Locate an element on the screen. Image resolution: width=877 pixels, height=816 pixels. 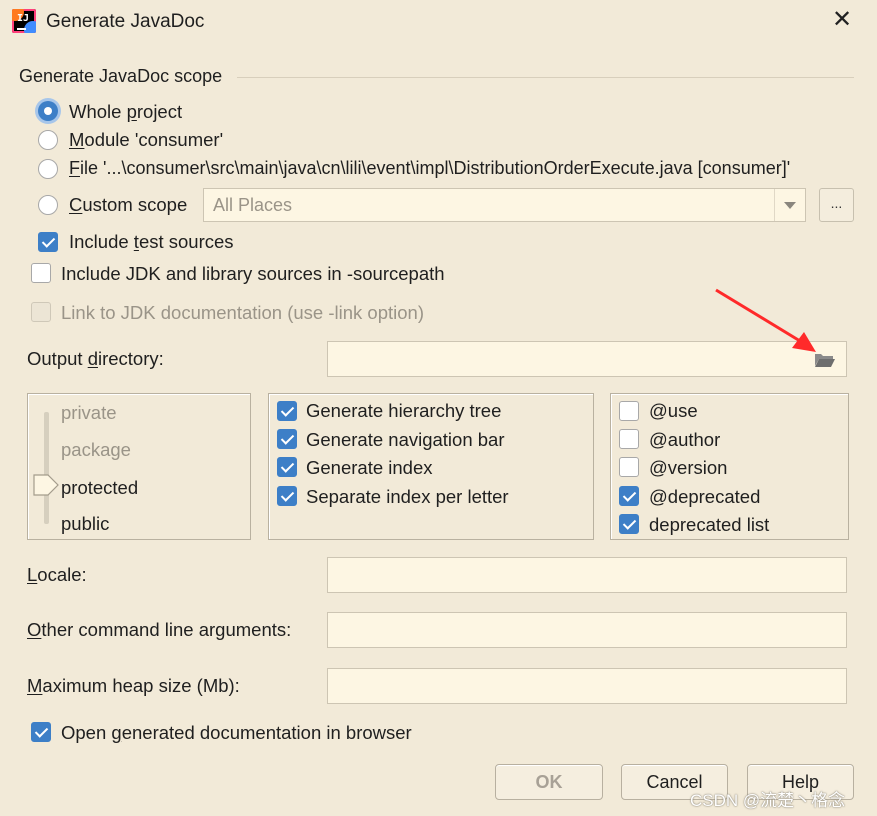
chevron-down-icon is located at coordinates (789, 205).